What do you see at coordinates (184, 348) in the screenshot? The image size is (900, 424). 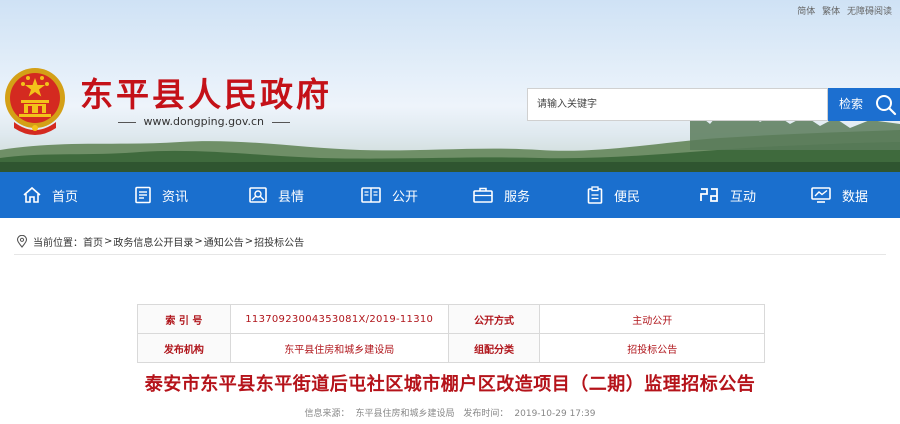 I see `publisher-label: 发布机构` at bounding box center [184, 348].